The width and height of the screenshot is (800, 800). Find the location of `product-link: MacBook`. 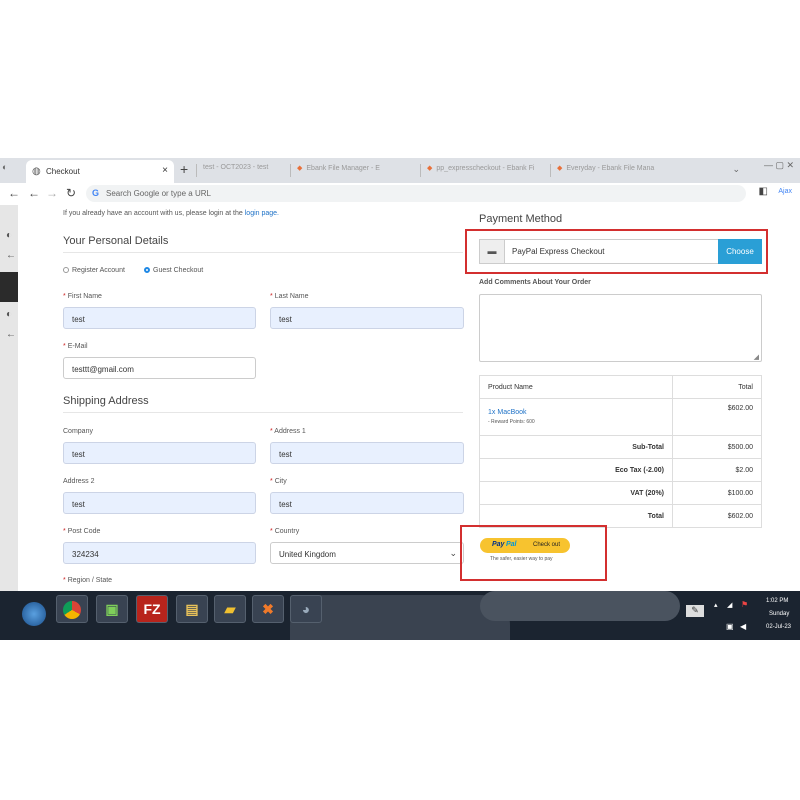

product-link: MacBook is located at coordinates (511, 412).